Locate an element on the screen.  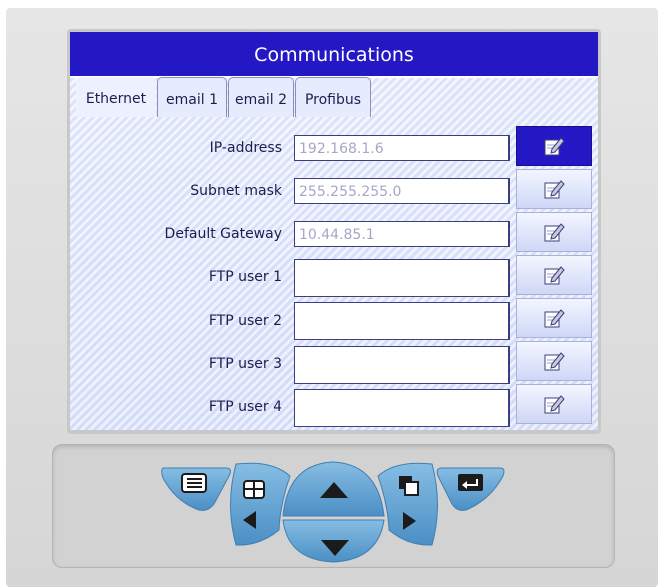
enter-key is located at coordinates (470, 489).